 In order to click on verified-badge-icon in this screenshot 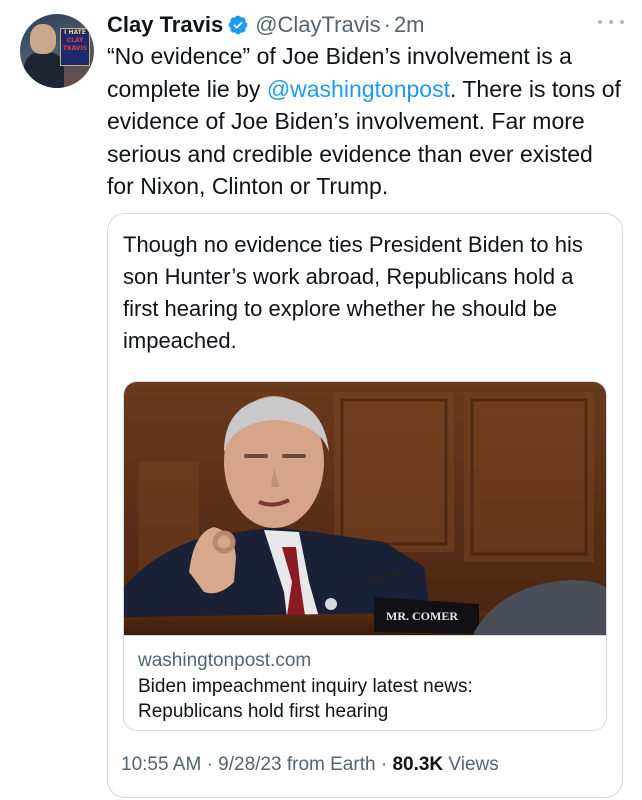, I will do `click(238, 25)`.